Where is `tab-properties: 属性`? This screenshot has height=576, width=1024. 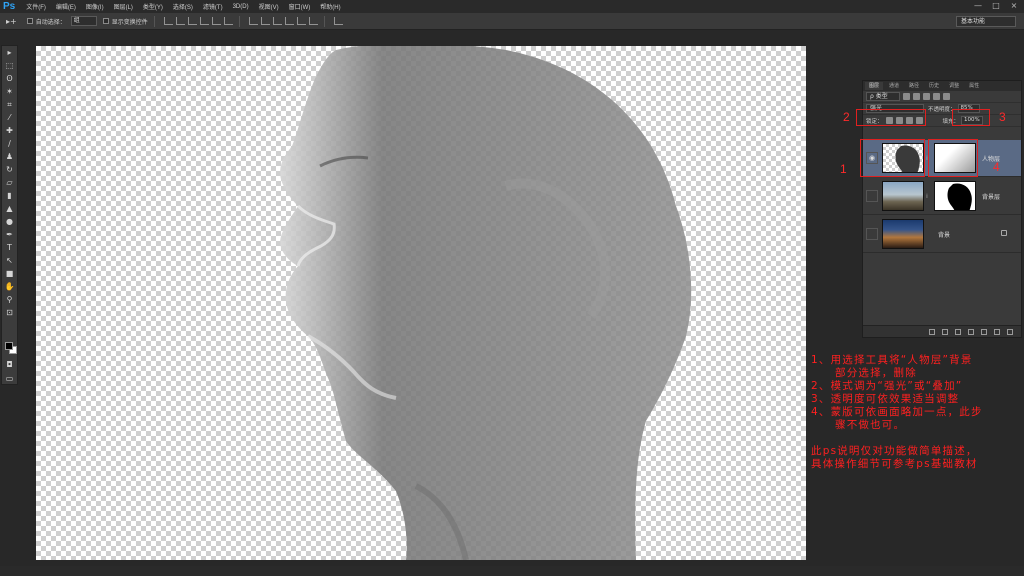
tab-properties: 属性 is located at coordinates (974, 86).